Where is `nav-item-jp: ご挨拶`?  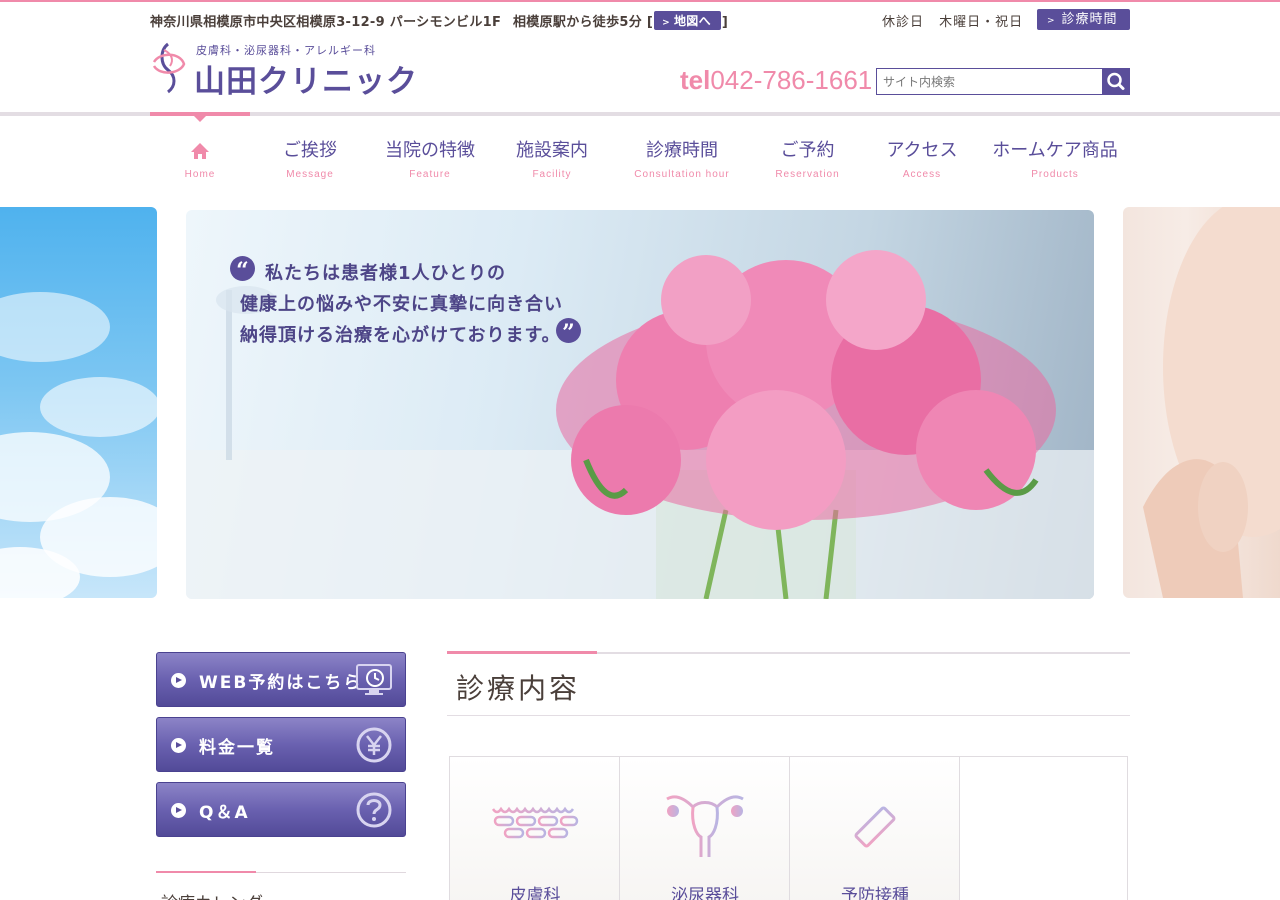
nav-item-jp: ご挨拶 is located at coordinates (310, 150).